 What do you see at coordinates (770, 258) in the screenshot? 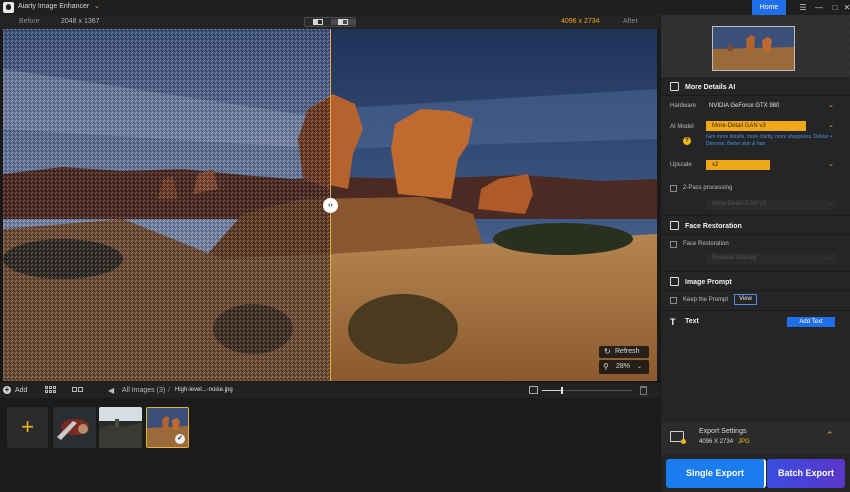
I see `face-restoration-mode-select: Realistic Overlay ⌄` at bounding box center [770, 258].